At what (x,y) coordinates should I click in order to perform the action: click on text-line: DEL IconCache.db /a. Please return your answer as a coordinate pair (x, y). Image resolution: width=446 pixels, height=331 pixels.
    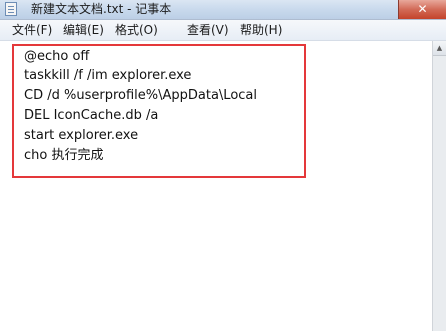
    Looking at the image, I should click on (91, 115).